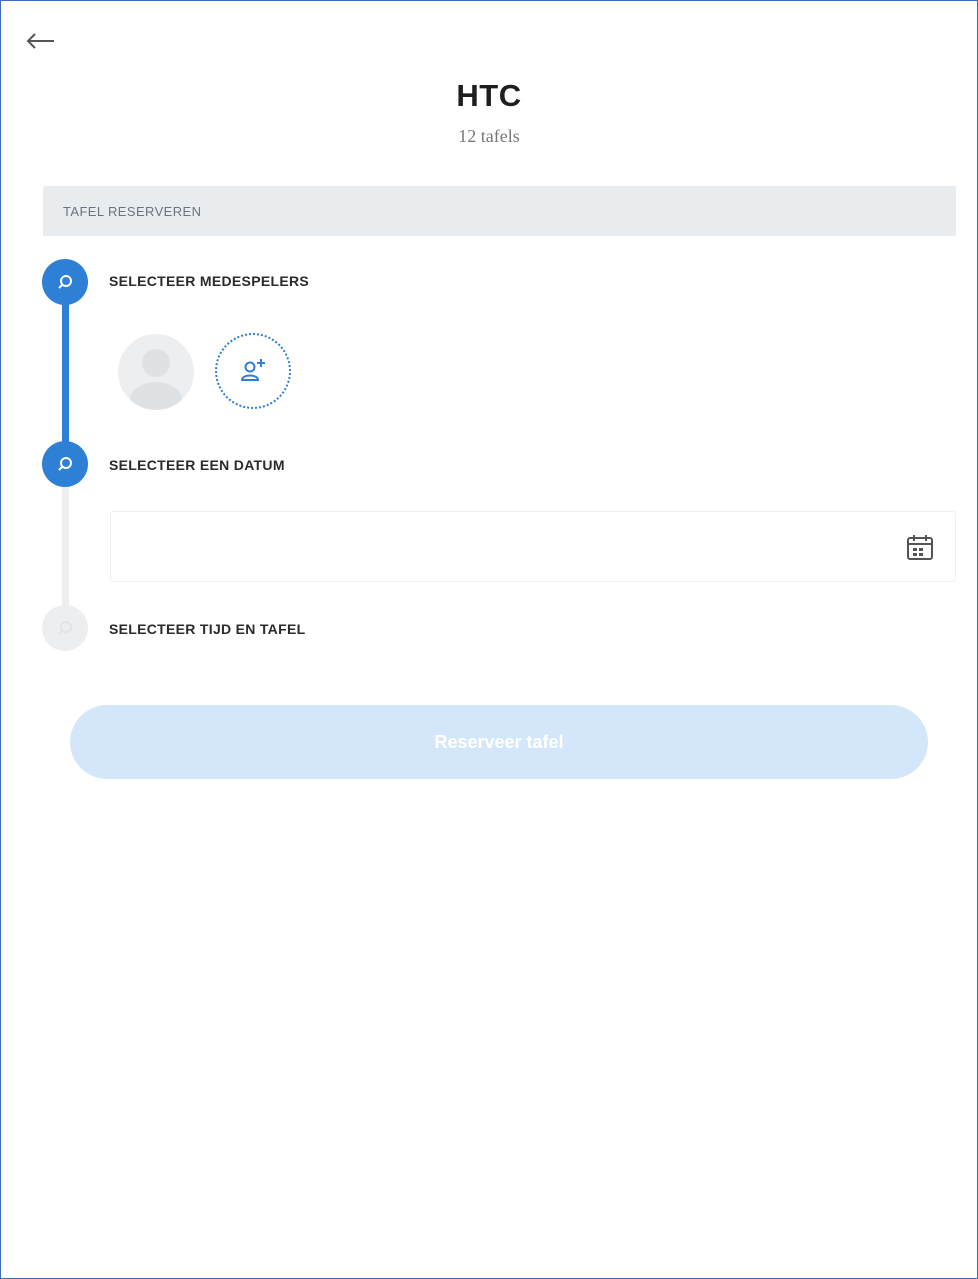 This screenshot has height=1279, width=978. What do you see at coordinates (499, 211) in the screenshot?
I see `section-header: TAFEL RESERVEREN` at bounding box center [499, 211].